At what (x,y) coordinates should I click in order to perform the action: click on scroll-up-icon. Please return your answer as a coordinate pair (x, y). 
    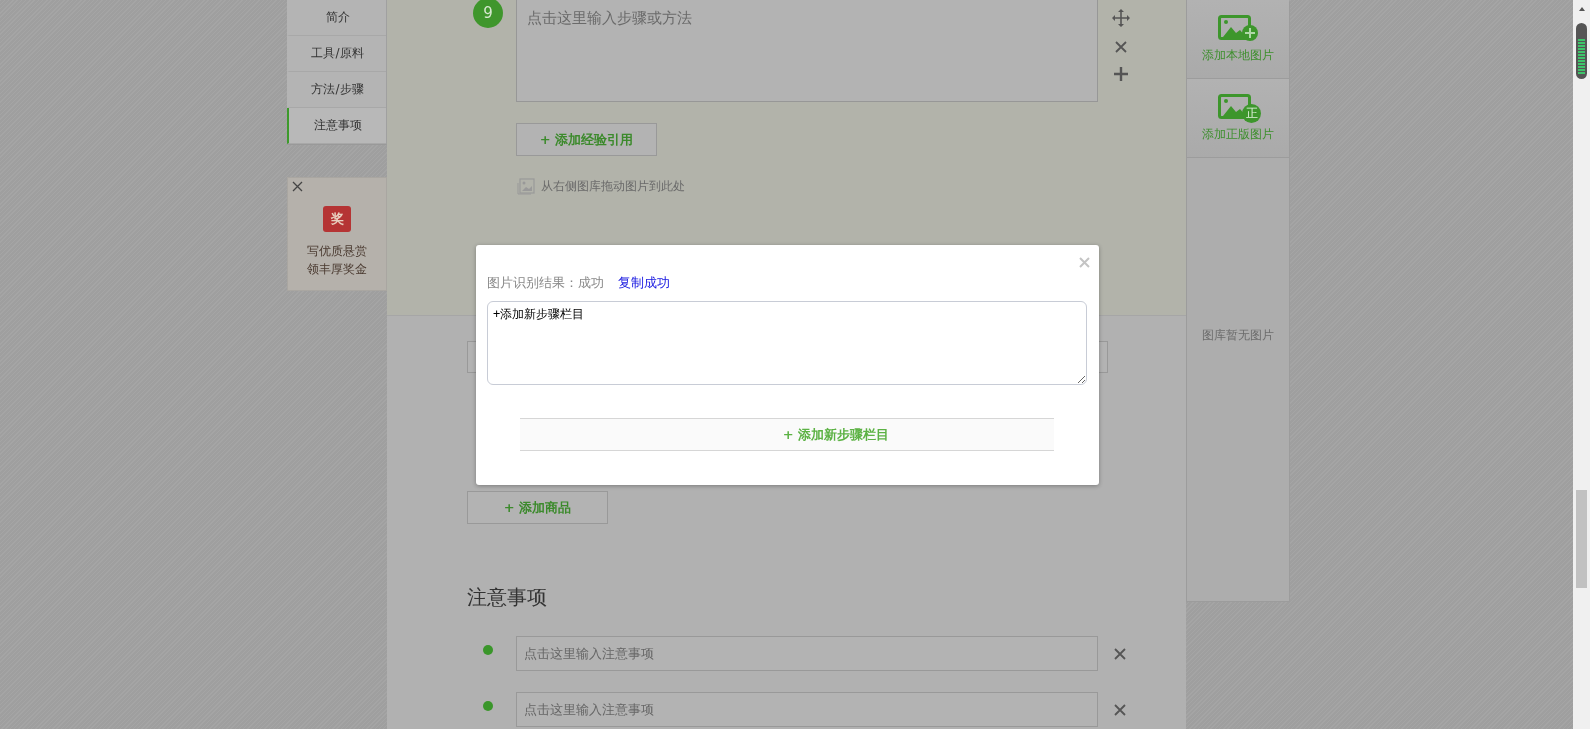
    Looking at the image, I should click on (1582, 9).